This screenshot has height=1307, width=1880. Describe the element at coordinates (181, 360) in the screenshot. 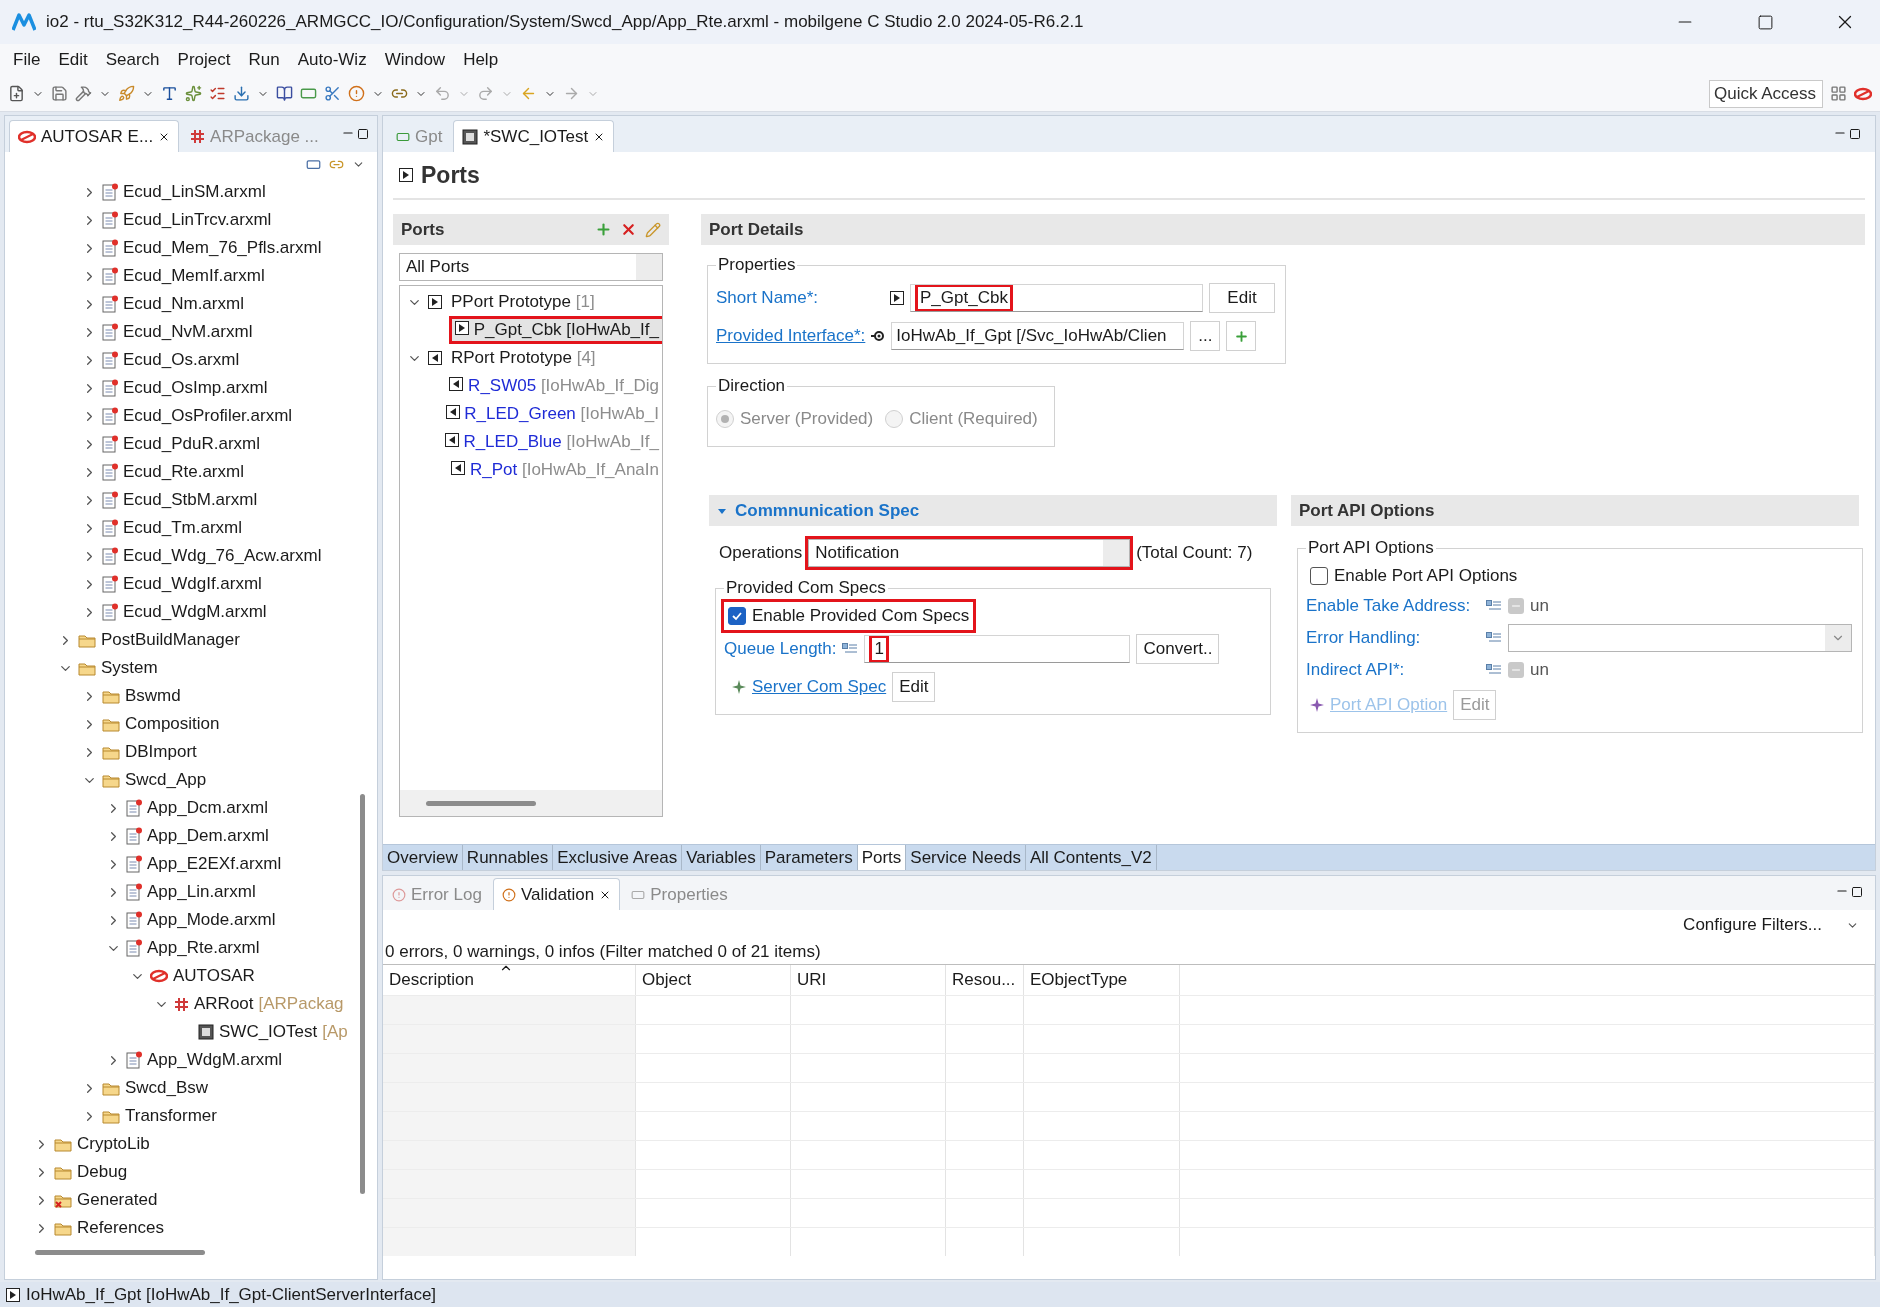

I see `tree-item: Ecud_Os.arxml` at that location.